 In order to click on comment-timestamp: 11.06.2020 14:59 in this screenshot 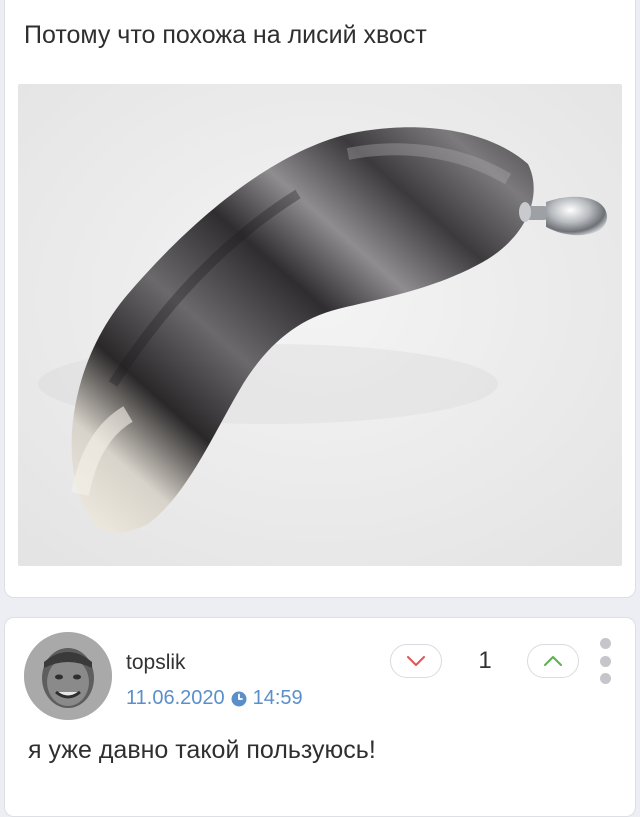, I will do `click(214, 698)`.